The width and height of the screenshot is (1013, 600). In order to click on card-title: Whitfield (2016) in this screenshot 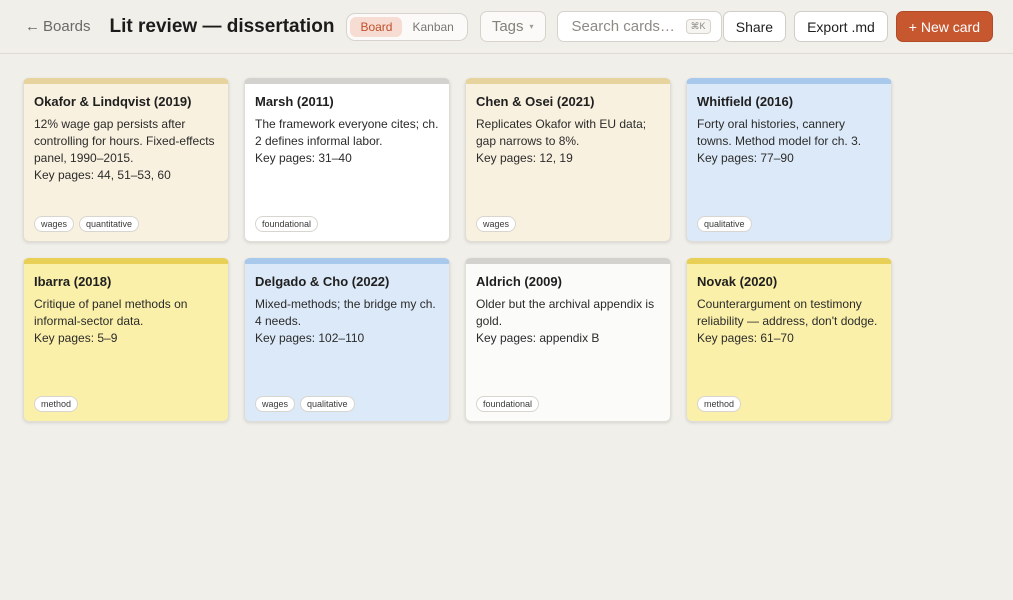, I will do `click(745, 101)`.